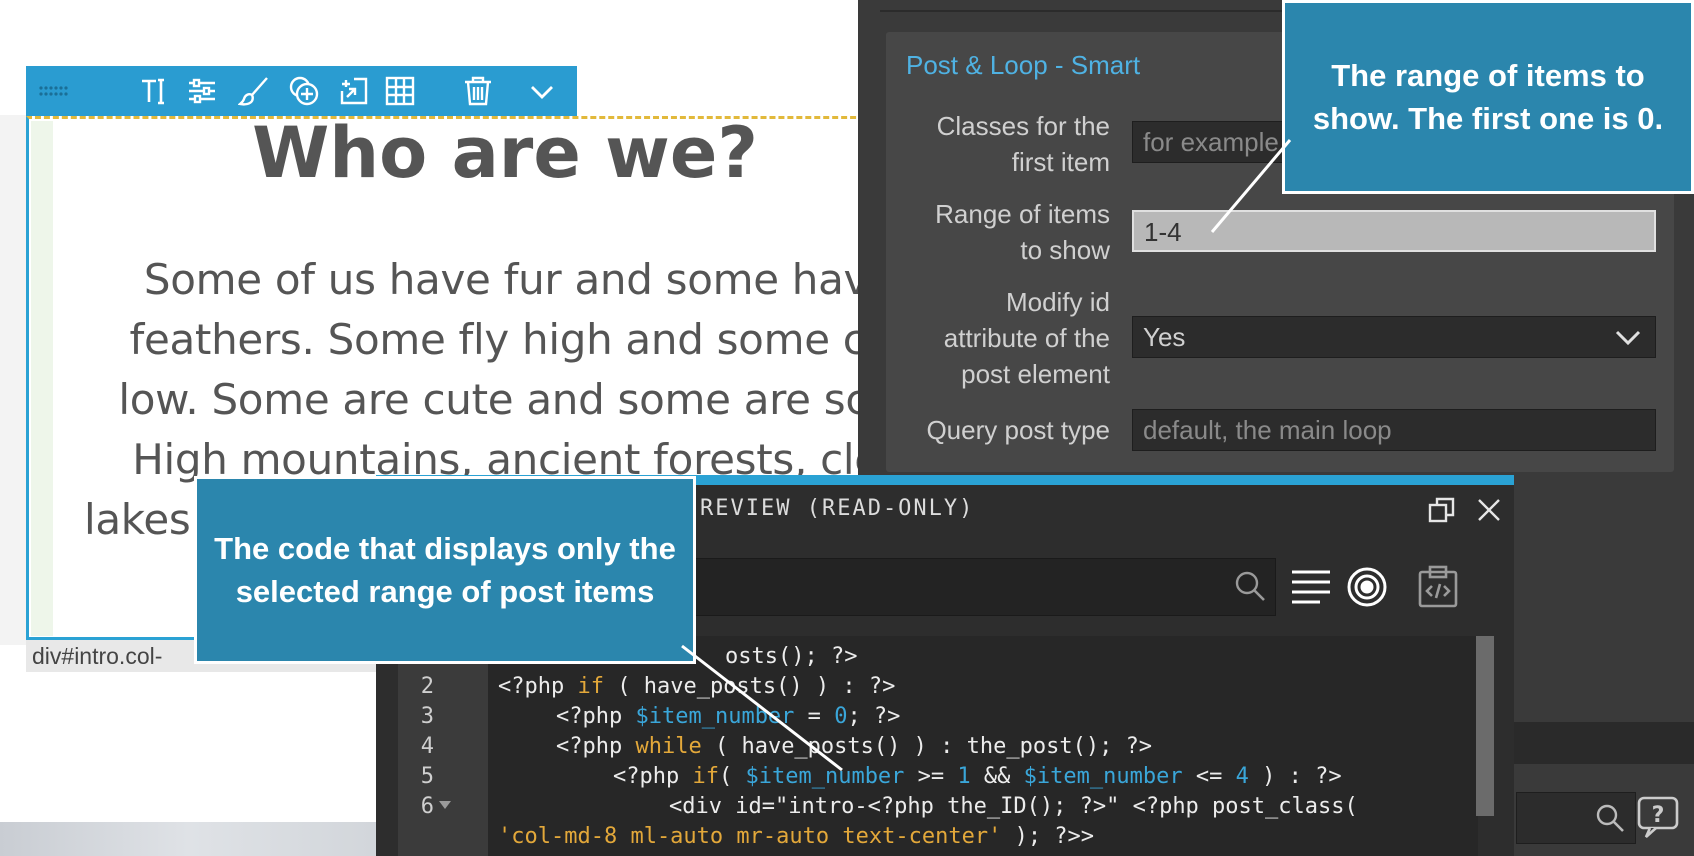 The height and width of the screenshot is (856, 1694). Describe the element at coordinates (791, 656) in the screenshot. I see `code-line: osts(); ?>` at that location.